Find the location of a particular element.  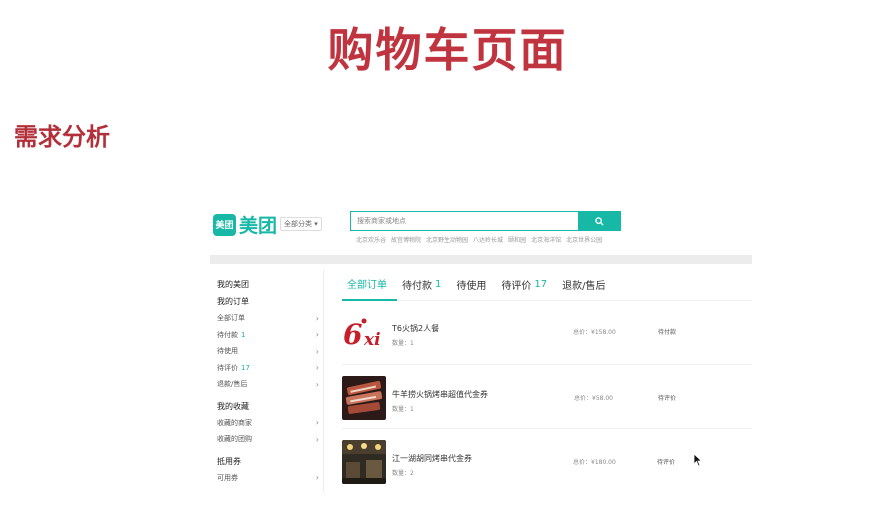

order-tabs: 全部订单 待付款 1 待使用 待评价 17 退款/售后 is located at coordinates (547, 285).